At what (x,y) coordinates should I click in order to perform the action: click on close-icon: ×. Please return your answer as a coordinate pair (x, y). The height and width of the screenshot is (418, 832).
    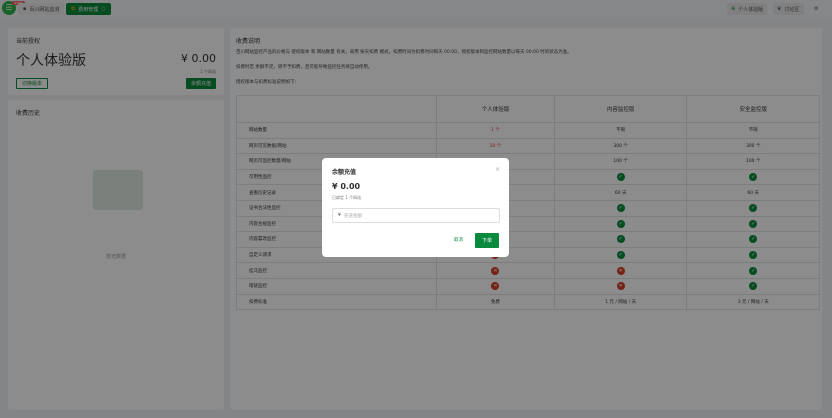
    Looking at the image, I should click on (497, 169).